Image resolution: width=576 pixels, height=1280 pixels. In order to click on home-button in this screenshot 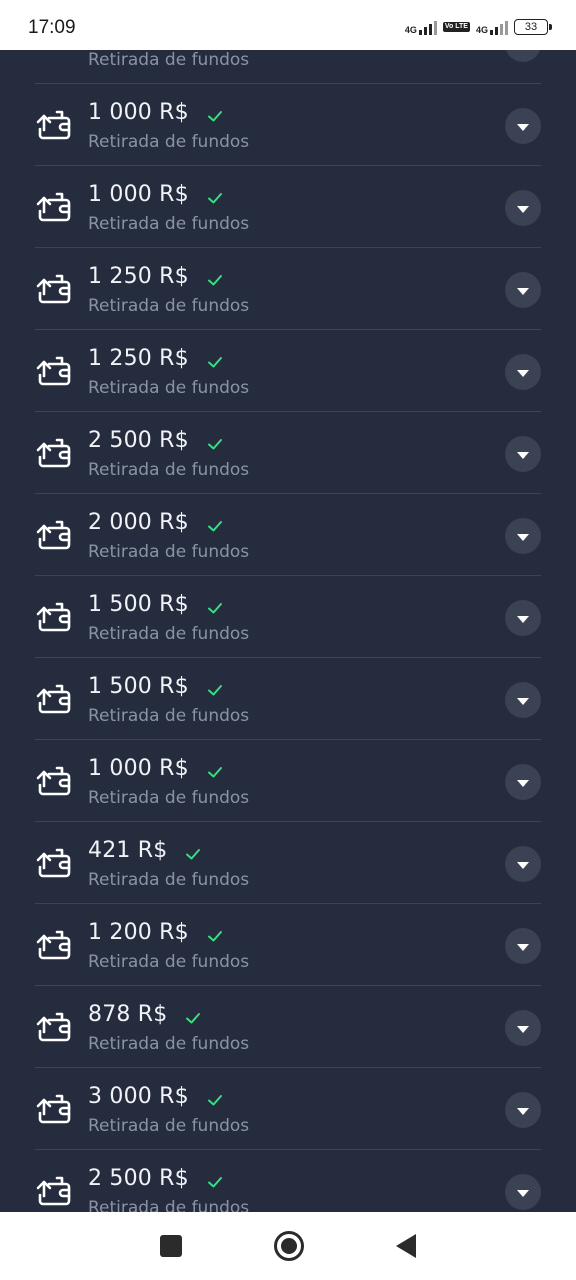, I will do `click(289, 1246)`.